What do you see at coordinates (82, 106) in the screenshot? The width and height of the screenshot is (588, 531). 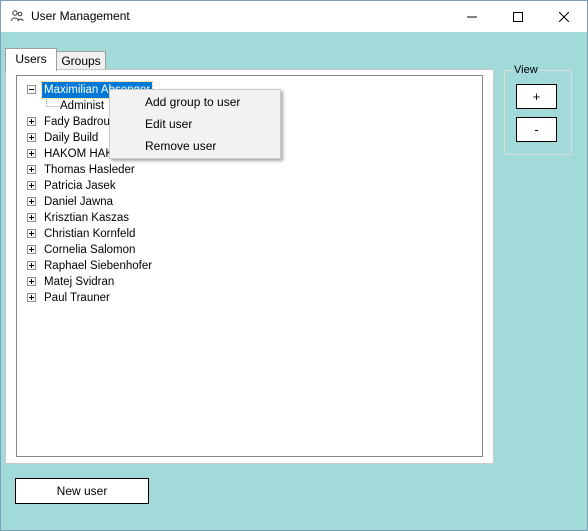 I see `tree-node-label: Administ` at bounding box center [82, 106].